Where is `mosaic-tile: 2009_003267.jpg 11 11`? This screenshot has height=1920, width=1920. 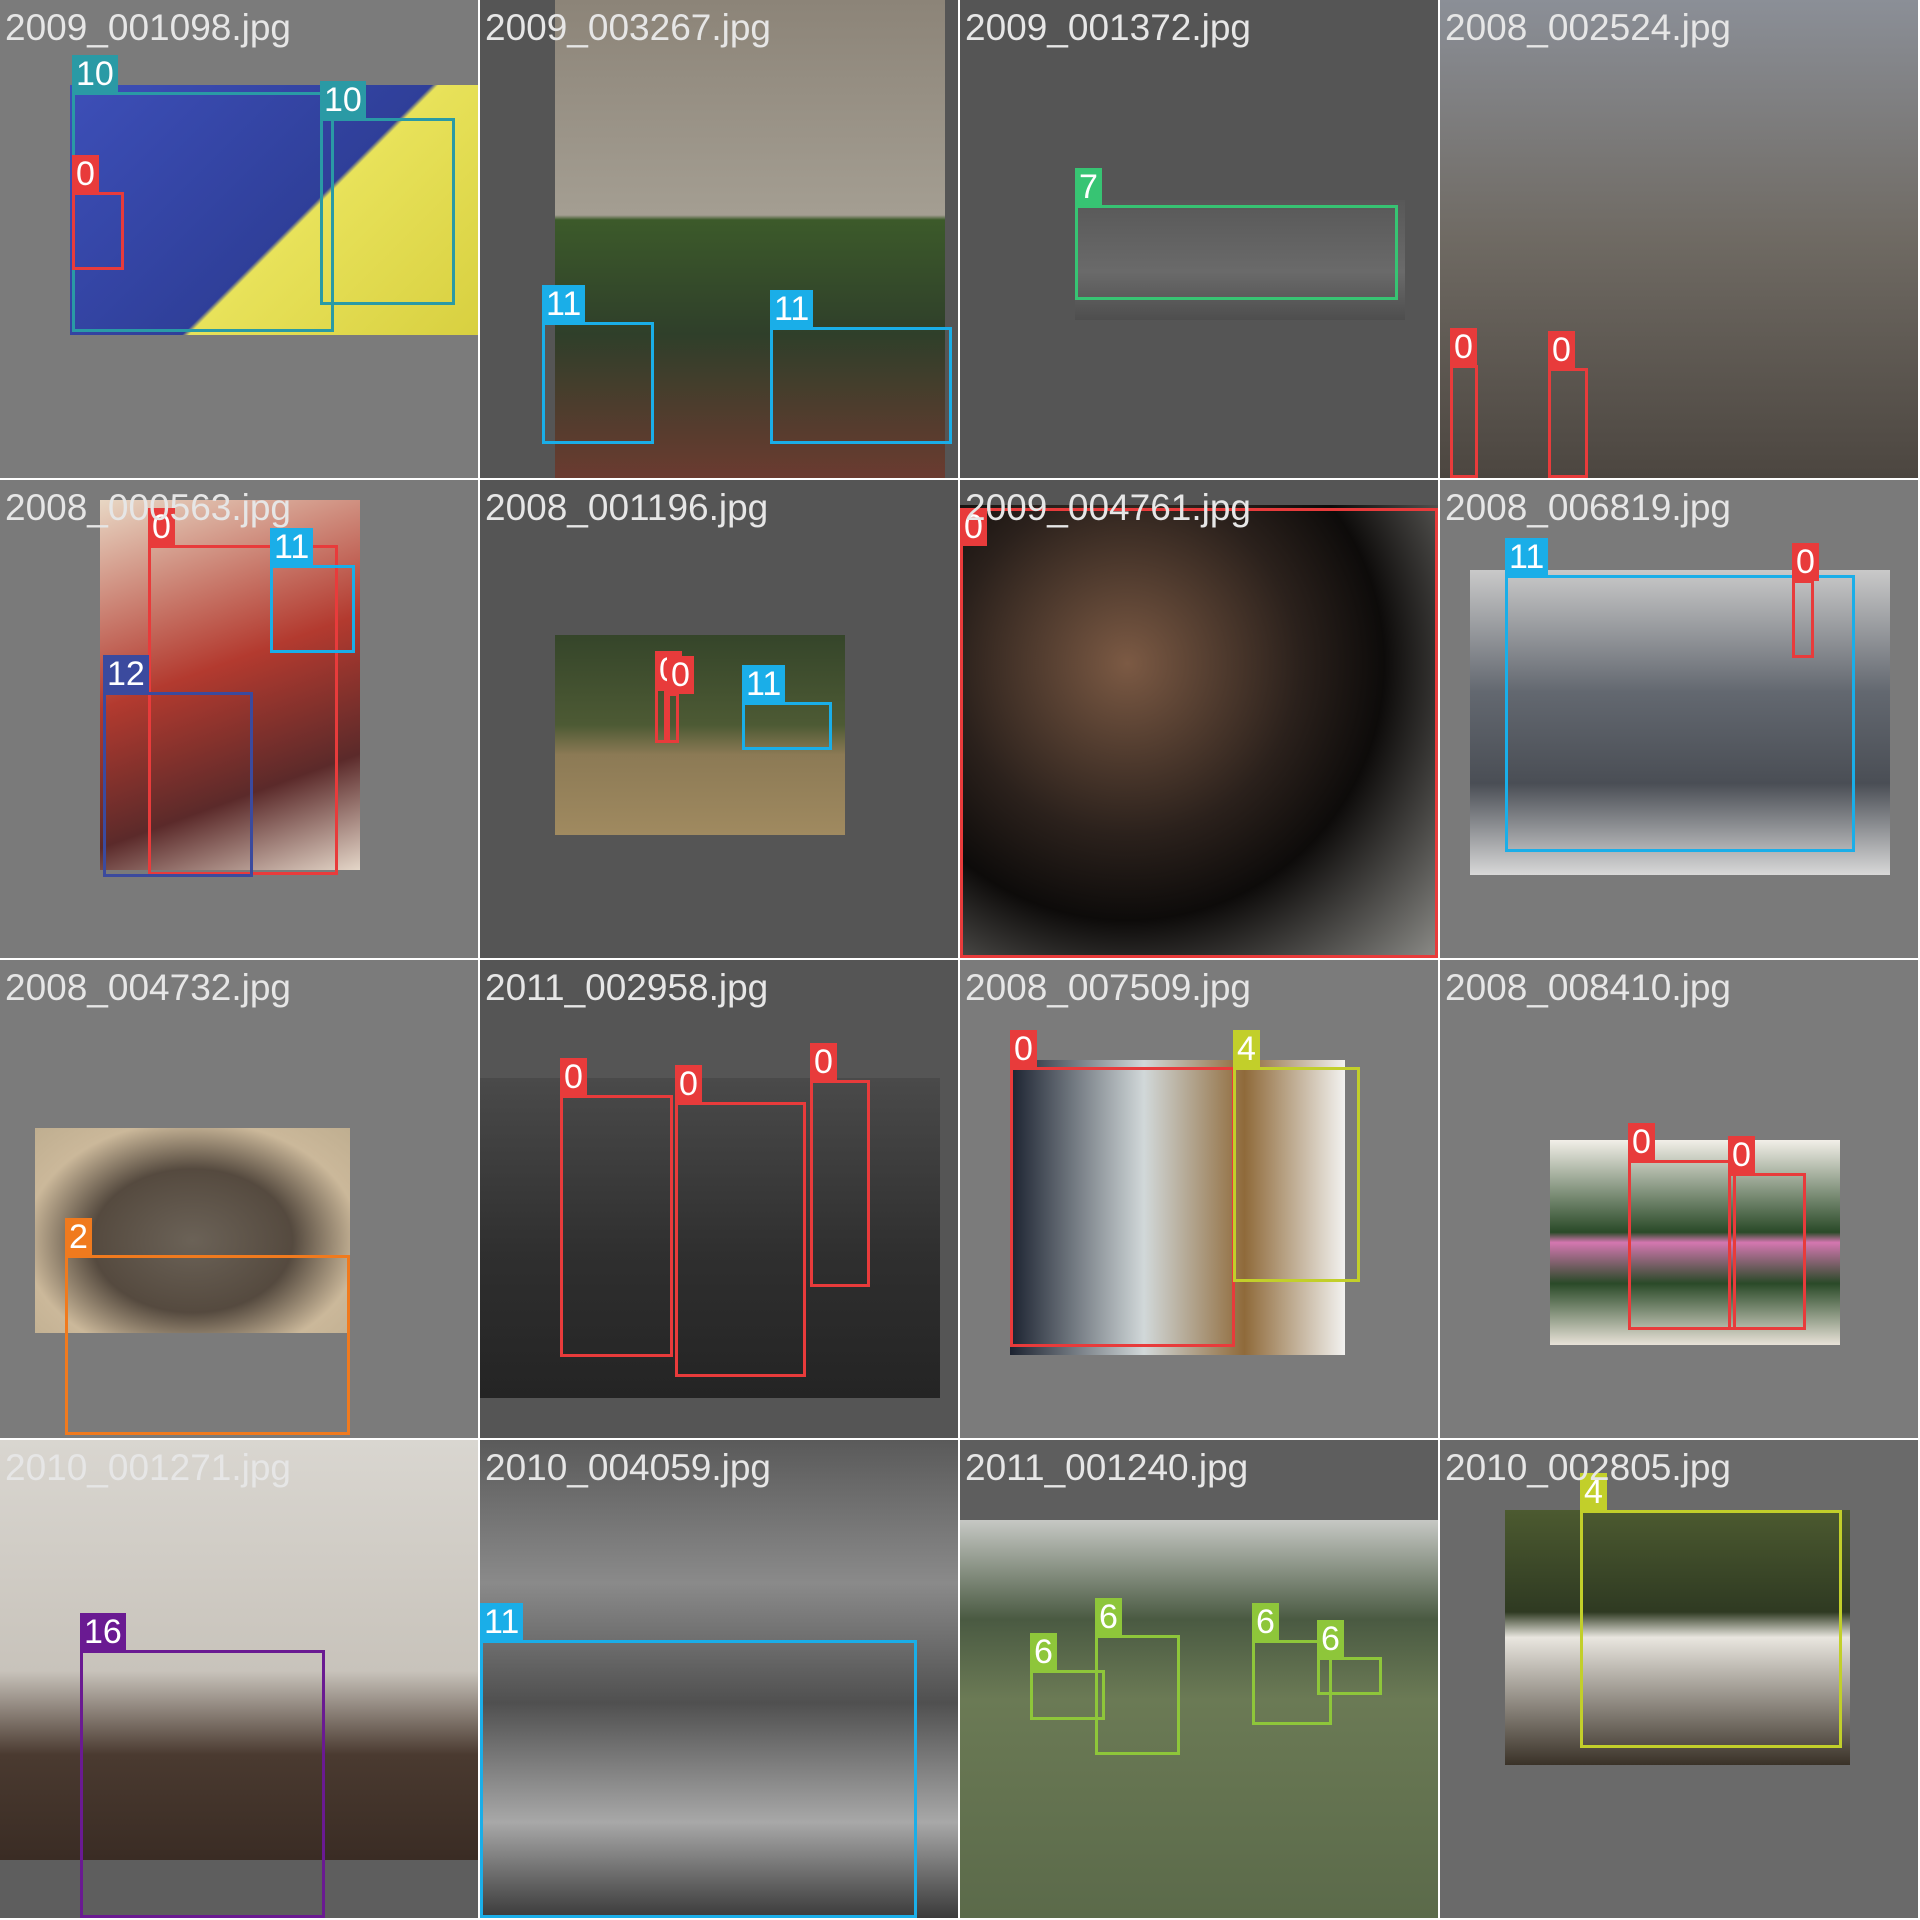
mosaic-tile: 2009_003267.jpg 11 11 is located at coordinates (720, 240).